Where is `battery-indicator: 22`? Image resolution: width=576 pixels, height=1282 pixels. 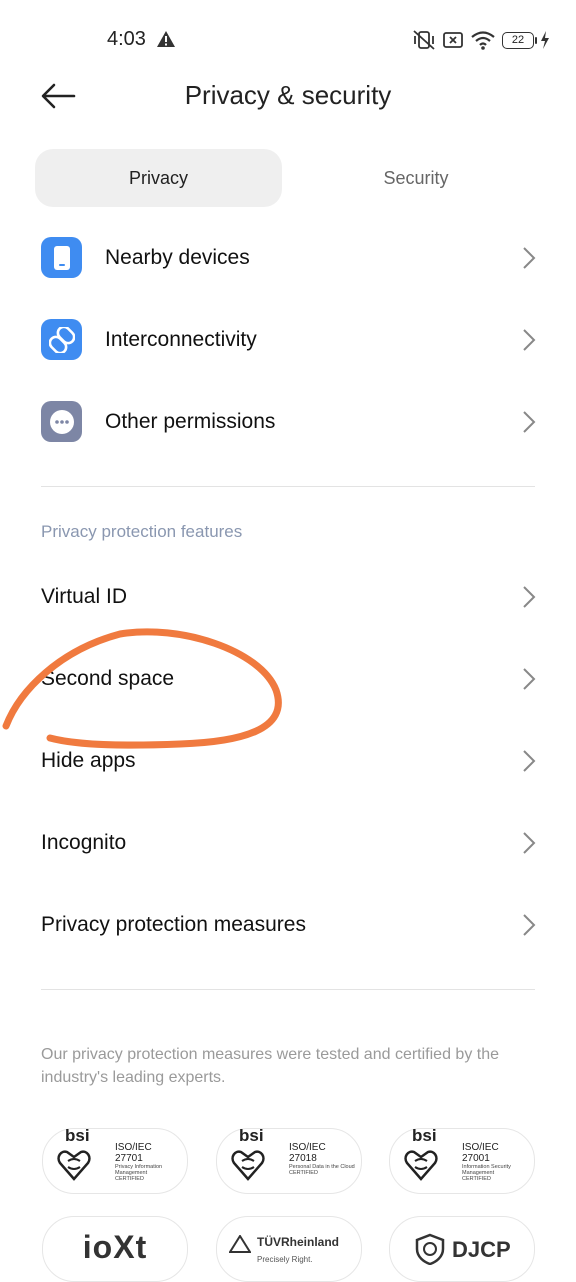 battery-indicator: 22 is located at coordinates (519, 40).